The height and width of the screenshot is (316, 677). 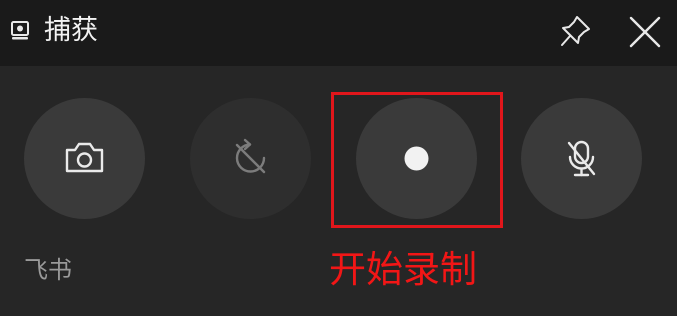 I want to click on close-icon, so click(x=645, y=36).